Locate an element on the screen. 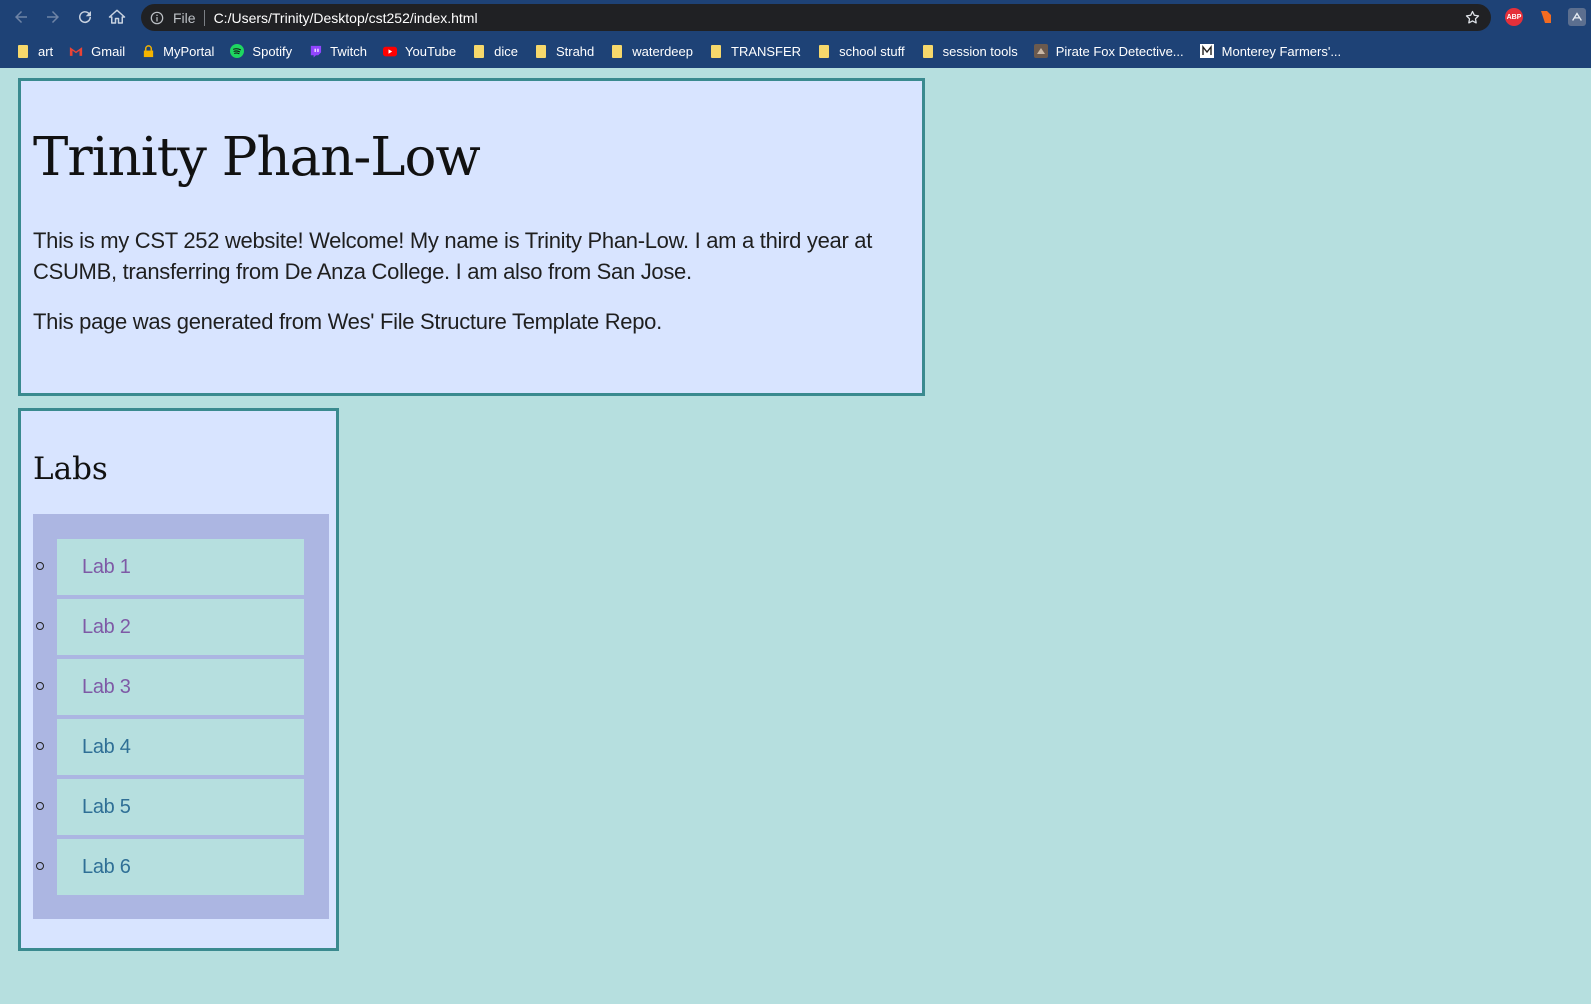 This screenshot has height=1004, width=1591. labs-heading: Labs is located at coordinates (70, 469).